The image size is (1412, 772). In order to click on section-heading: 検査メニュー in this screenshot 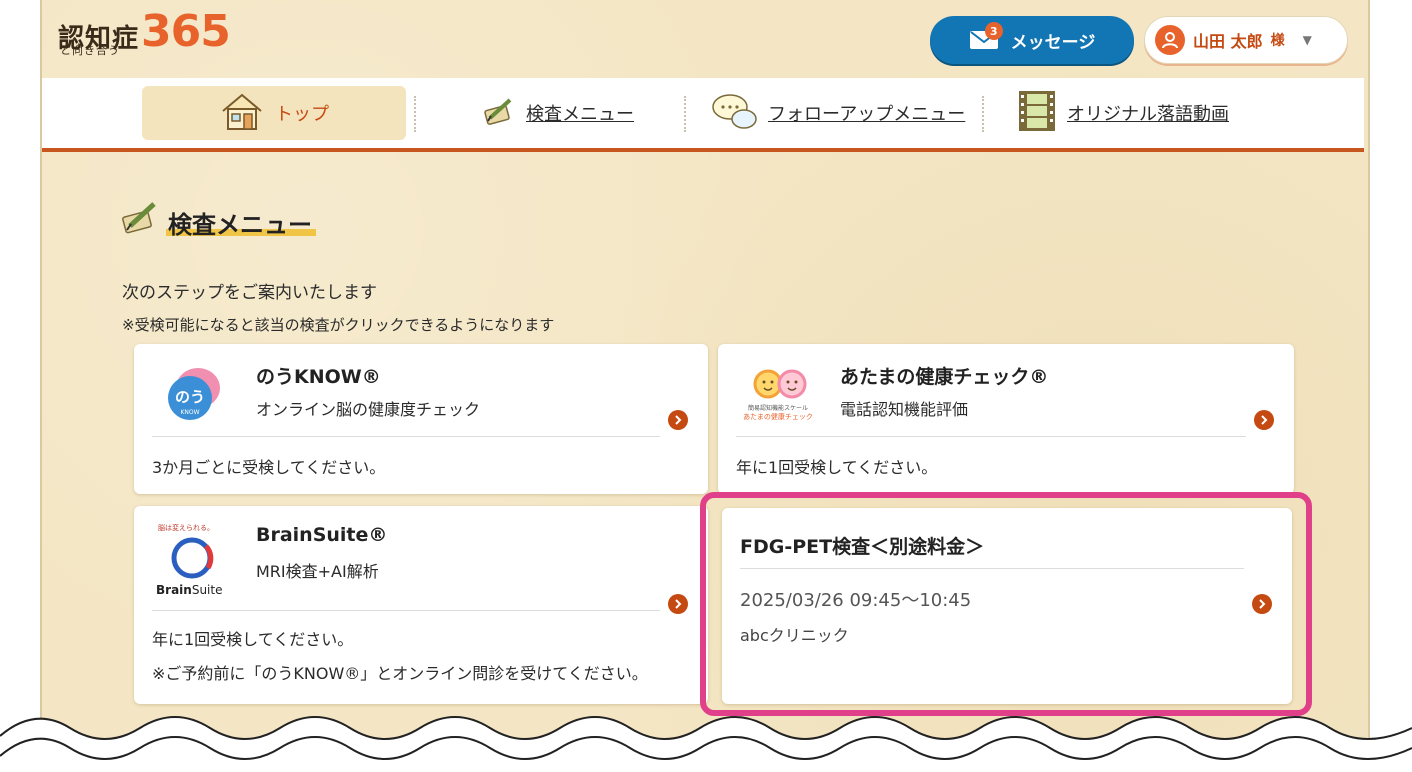, I will do `click(218, 220)`.